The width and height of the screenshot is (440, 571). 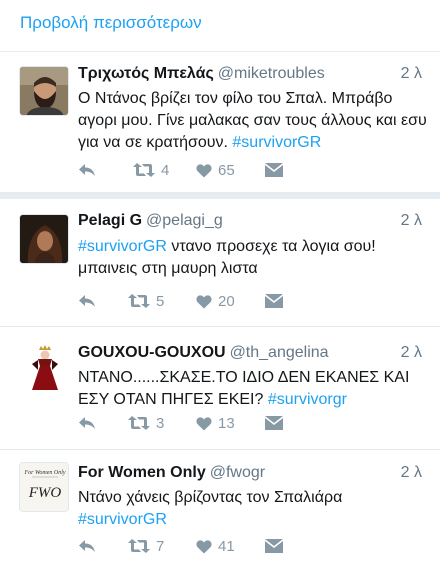 I want to click on fwo-logo-avatar-icon: For Women Only FWO, so click(x=44, y=487).